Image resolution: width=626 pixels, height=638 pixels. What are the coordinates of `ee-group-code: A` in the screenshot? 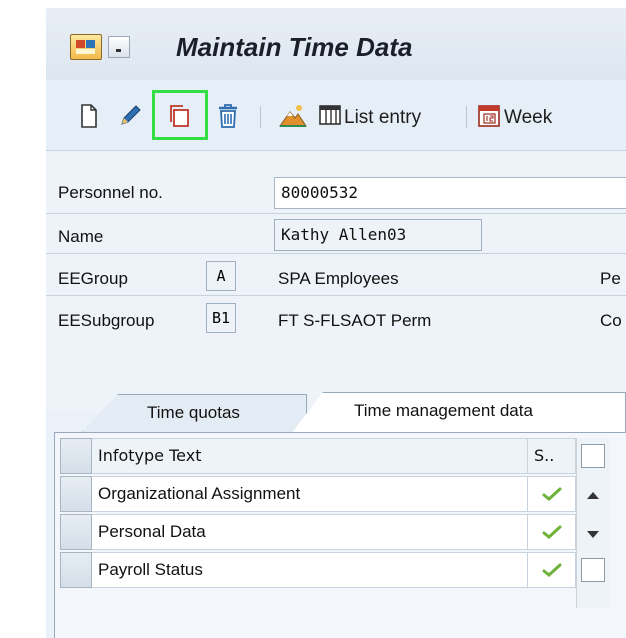 It's located at (221, 276).